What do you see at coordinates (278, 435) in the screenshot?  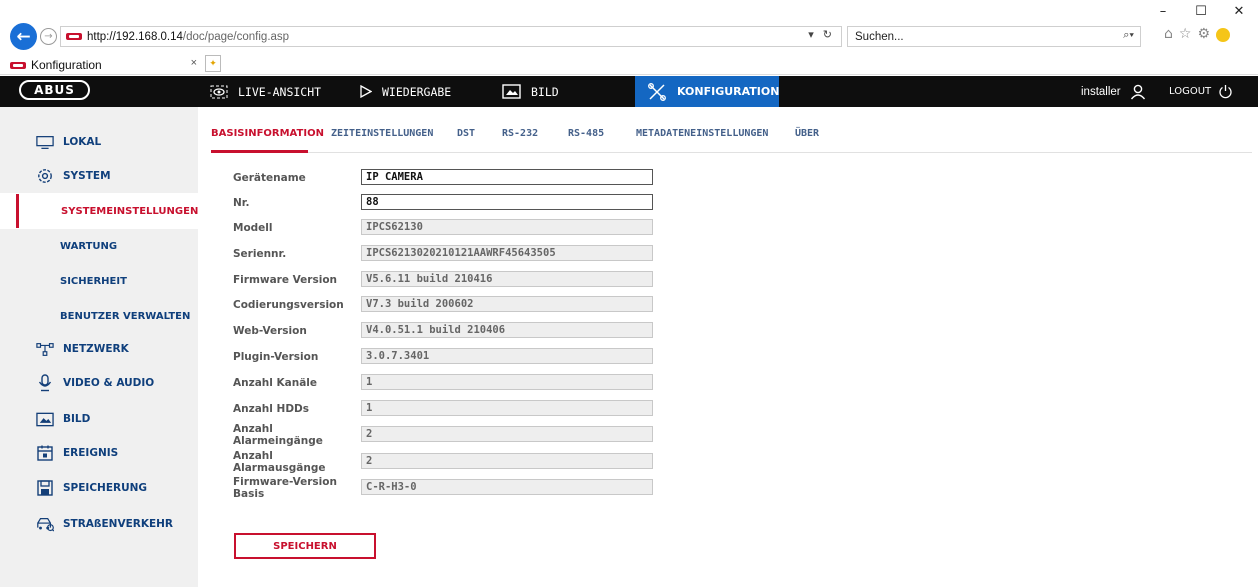 I see `field-label: Anzahl Alarmeingänge` at bounding box center [278, 435].